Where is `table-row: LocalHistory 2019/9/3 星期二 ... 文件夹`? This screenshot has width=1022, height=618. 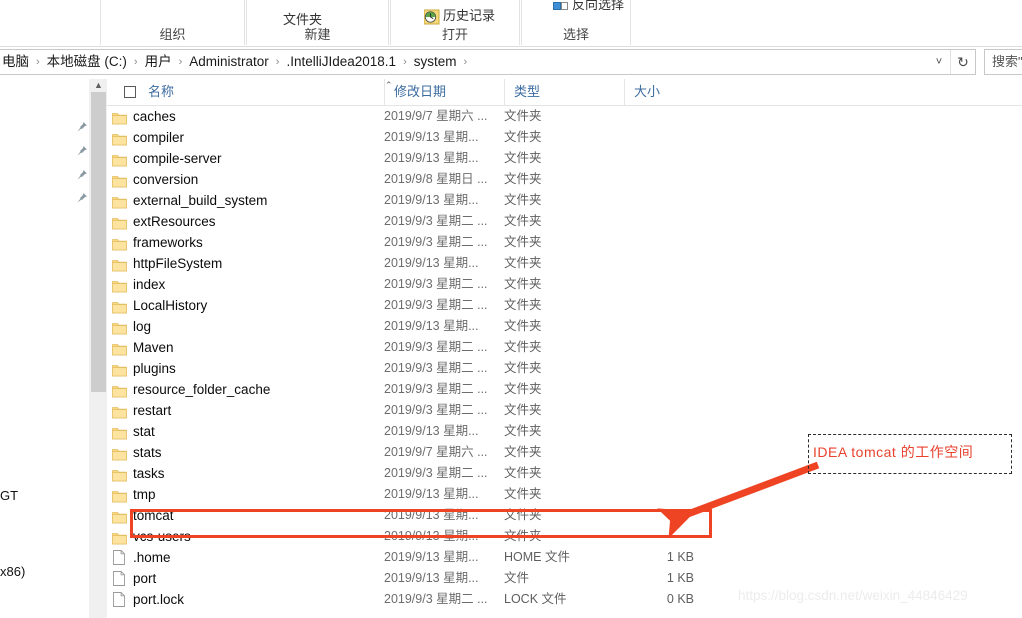 table-row: LocalHistory 2019/9/3 星期二 ... 文件夹 is located at coordinates (564, 305).